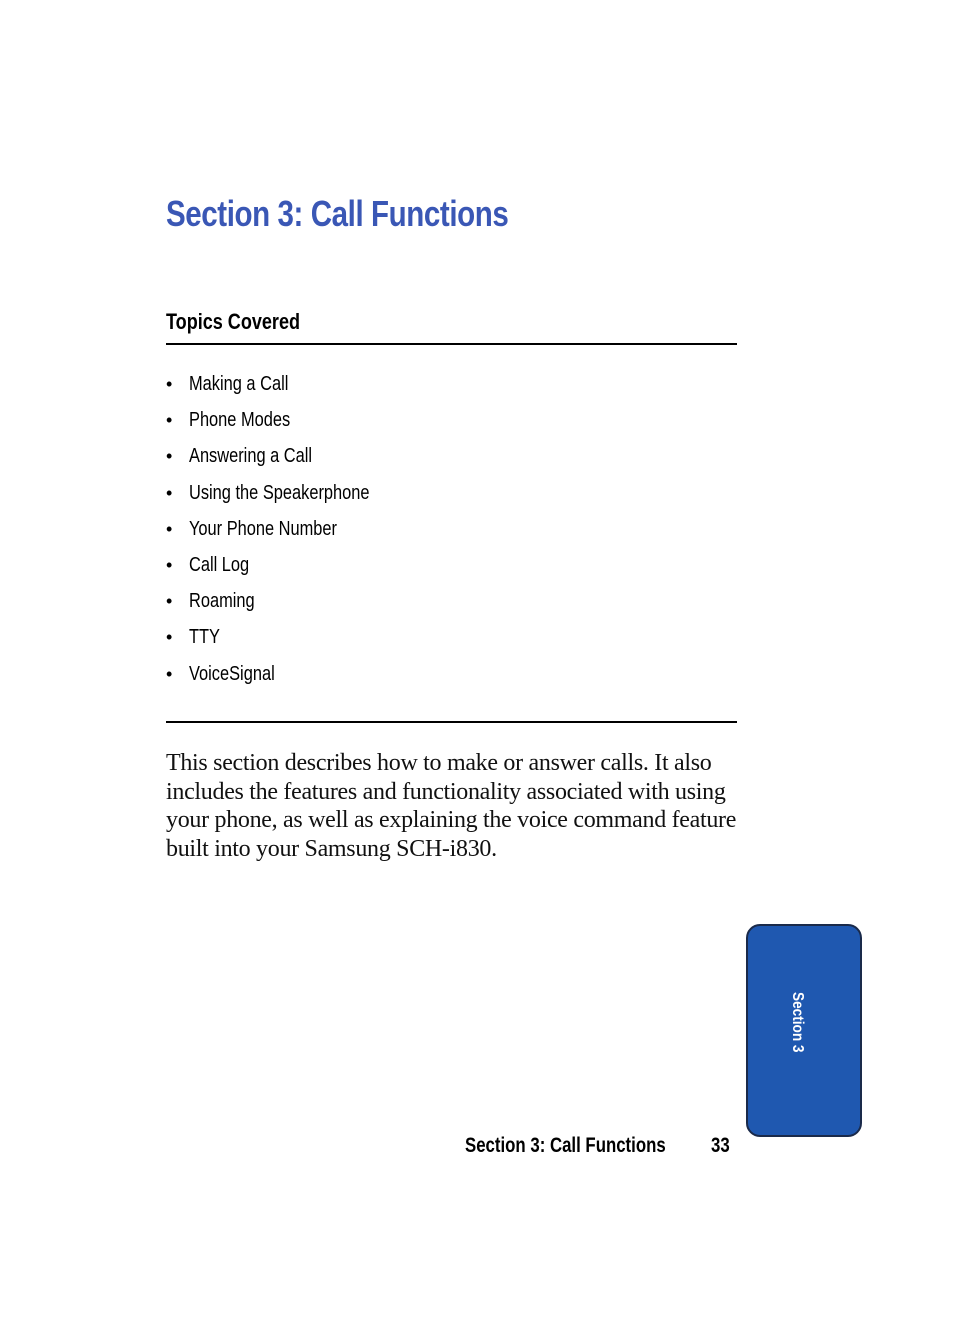 Image resolution: width=954 pixels, height=1319 pixels. I want to click on topic-item: • VoiceSignal, so click(287, 678).